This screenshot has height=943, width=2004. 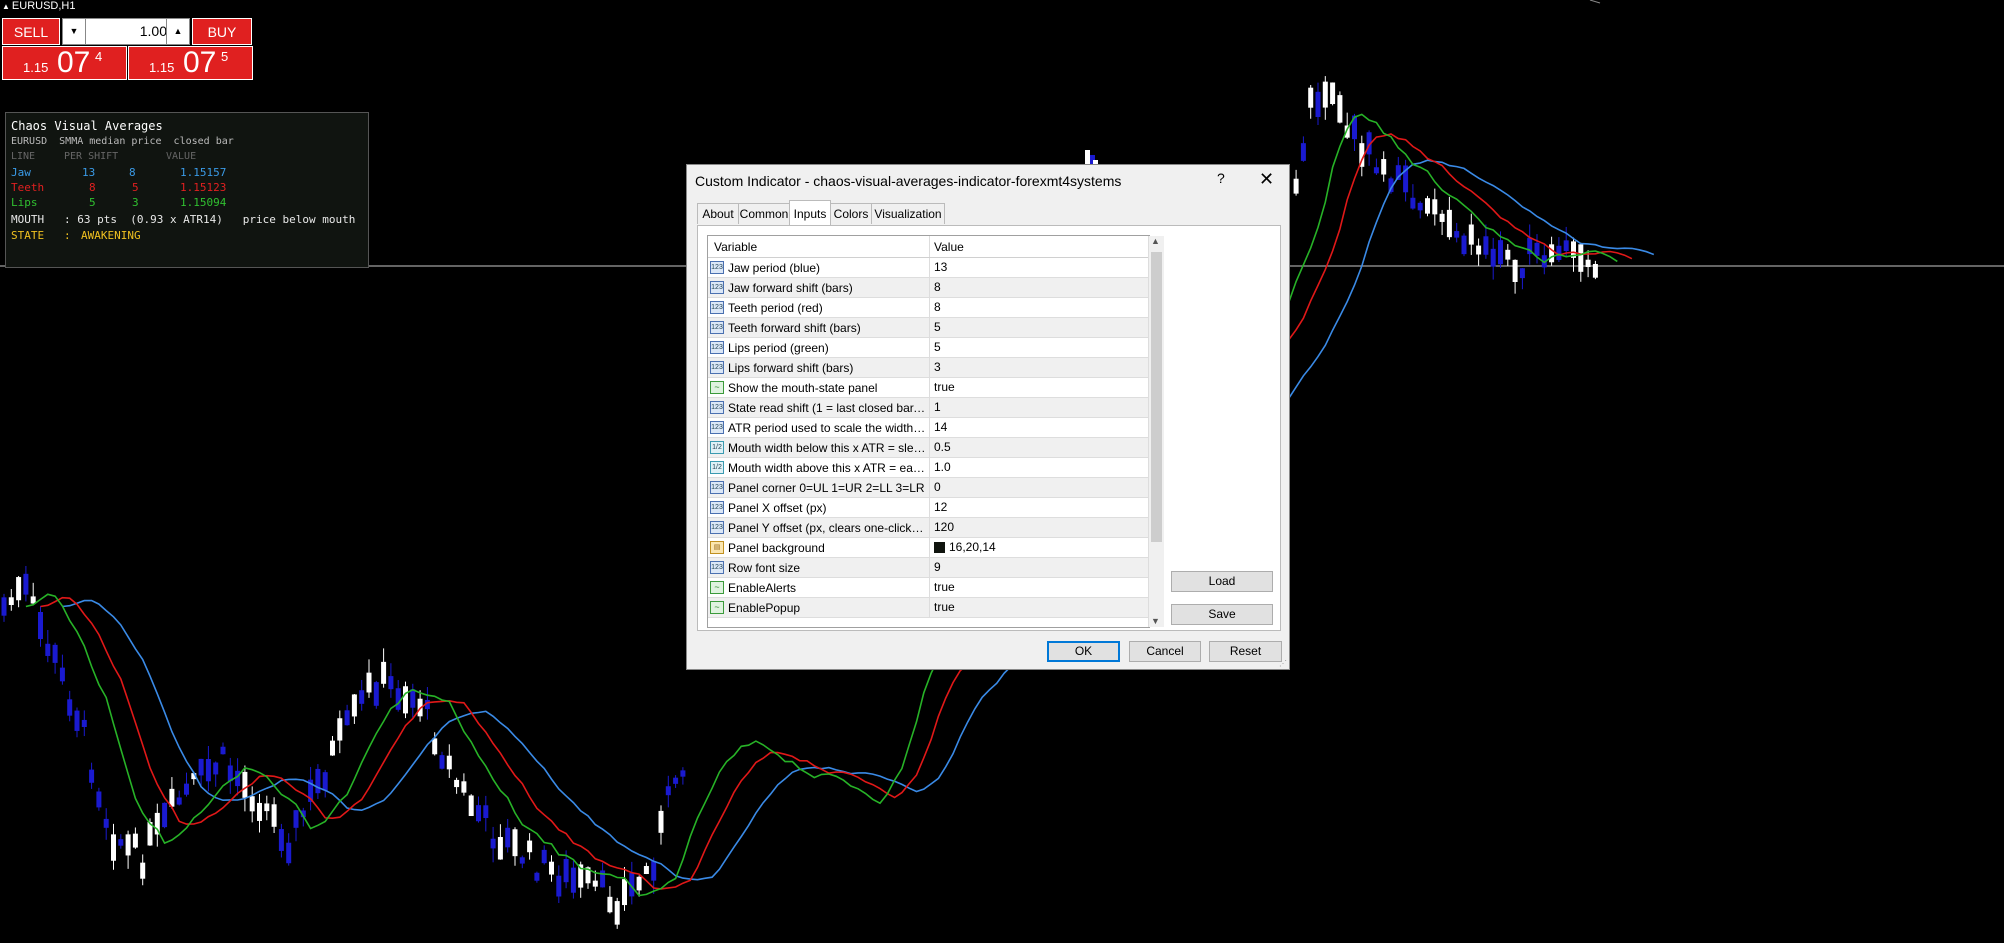 What do you see at coordinates (1245, 651) in the screenshot?
I see `reset-button: Reset` at bounding box center [1245, 651].